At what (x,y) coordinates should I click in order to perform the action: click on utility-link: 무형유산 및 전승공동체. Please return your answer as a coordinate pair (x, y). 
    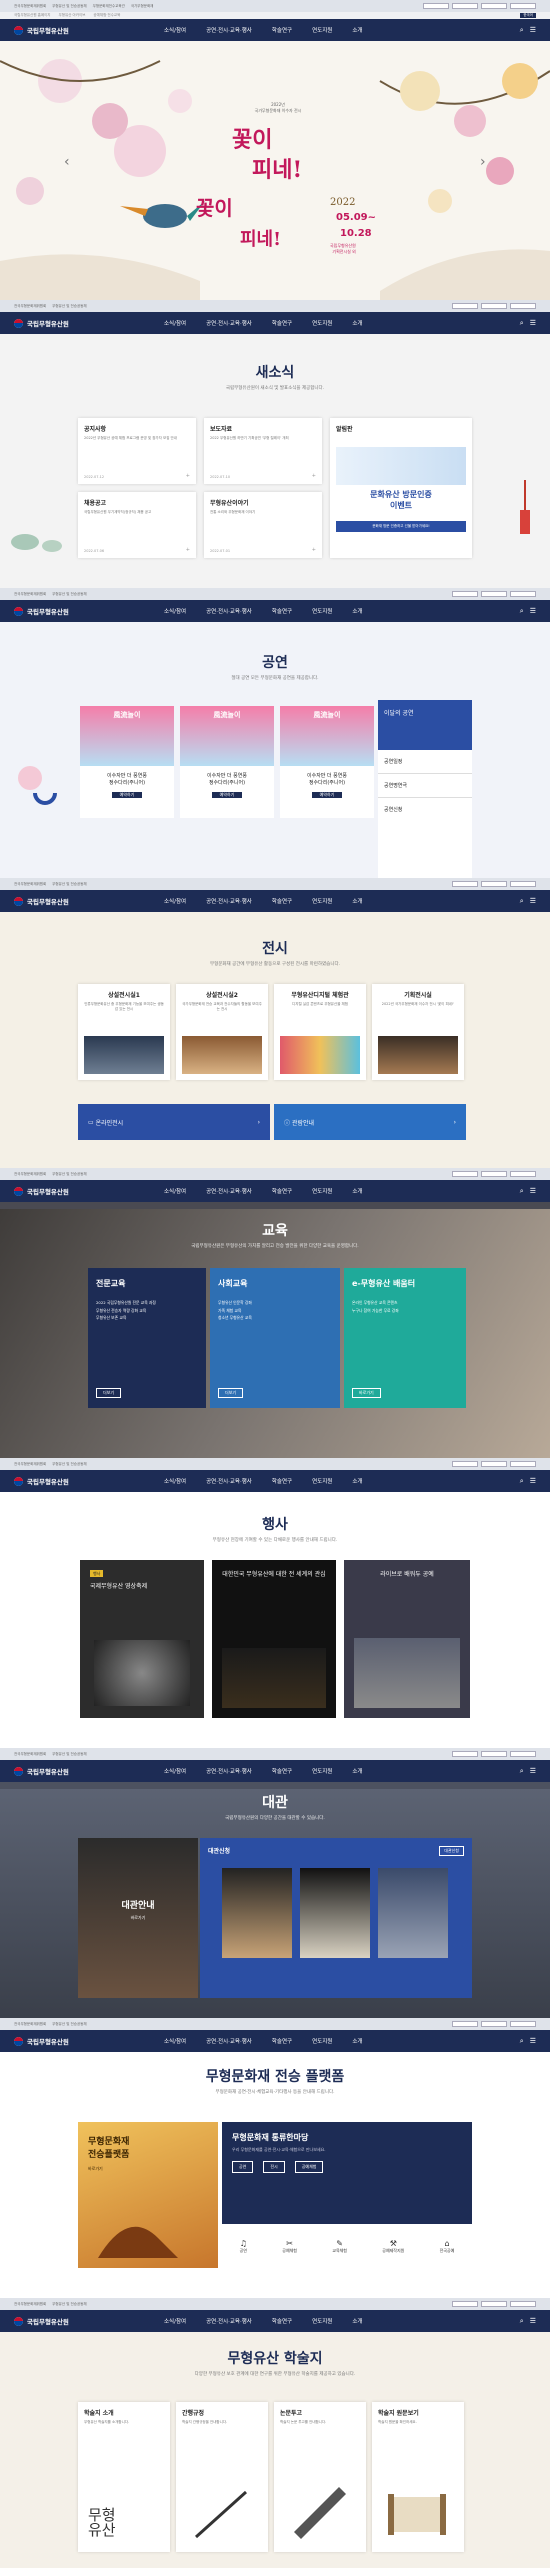
    Looking at the image, I should click on (69, 1754).